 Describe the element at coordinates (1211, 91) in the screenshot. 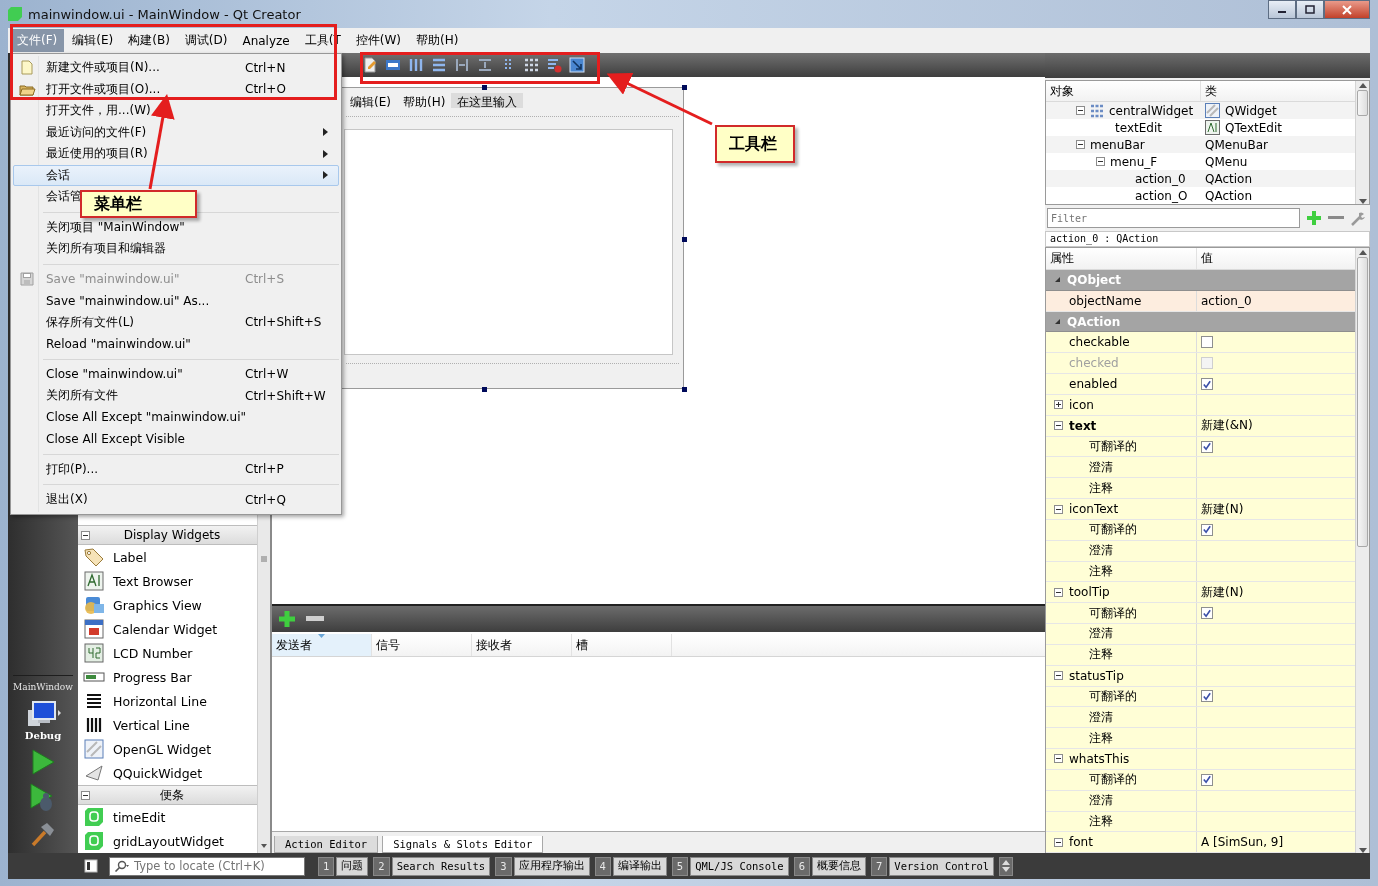

I see `column-header: 类` at that location.